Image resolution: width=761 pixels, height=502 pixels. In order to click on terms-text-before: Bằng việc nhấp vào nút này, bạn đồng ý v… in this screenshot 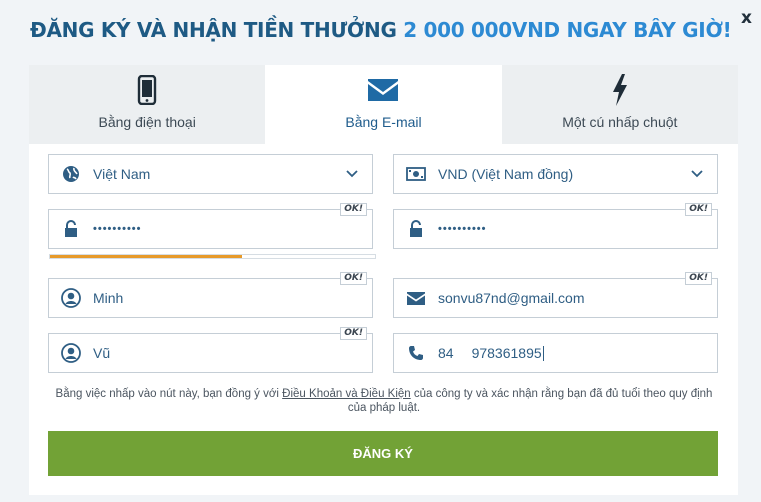, I will do `click(169, 394)`.